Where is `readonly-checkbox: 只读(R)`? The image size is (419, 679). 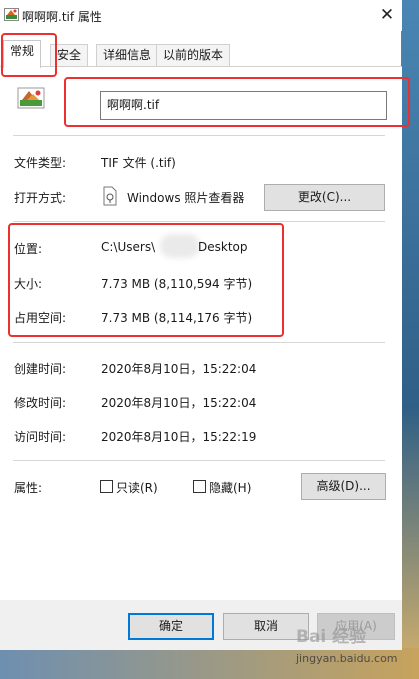
readonly-checkbox: 只读(R) is located at coordinates (130, 486).